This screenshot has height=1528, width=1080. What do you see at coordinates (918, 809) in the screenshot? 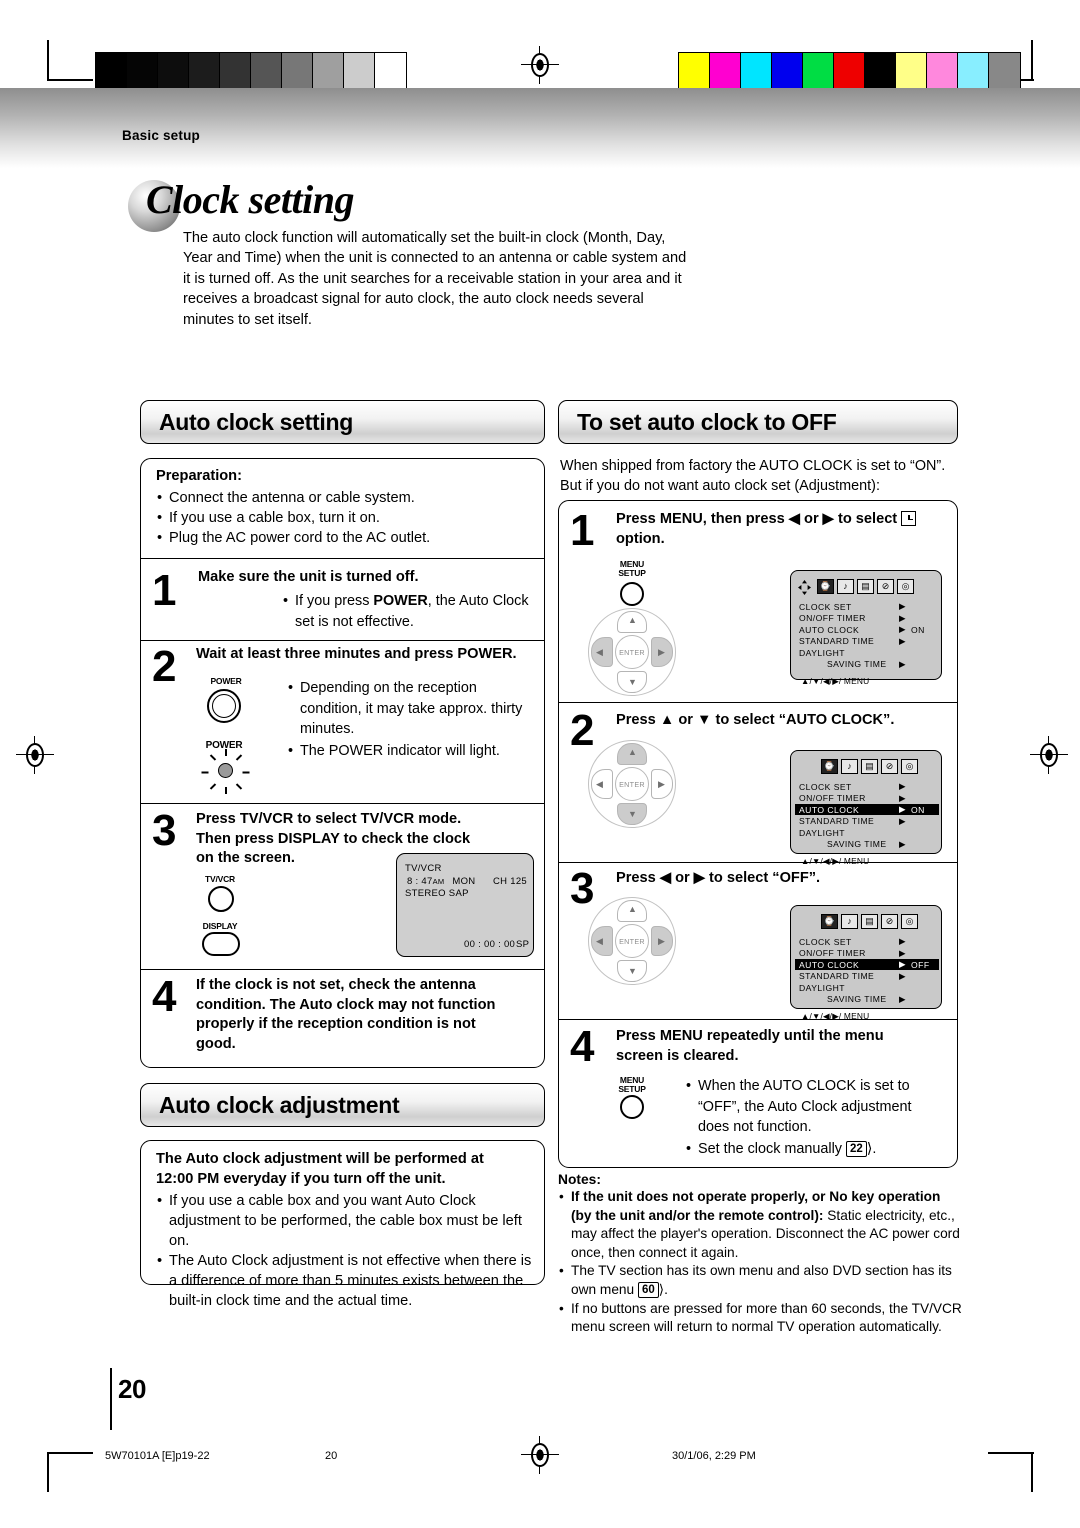
I see `osd-row-value: ON` at bounding box center [918, 809].